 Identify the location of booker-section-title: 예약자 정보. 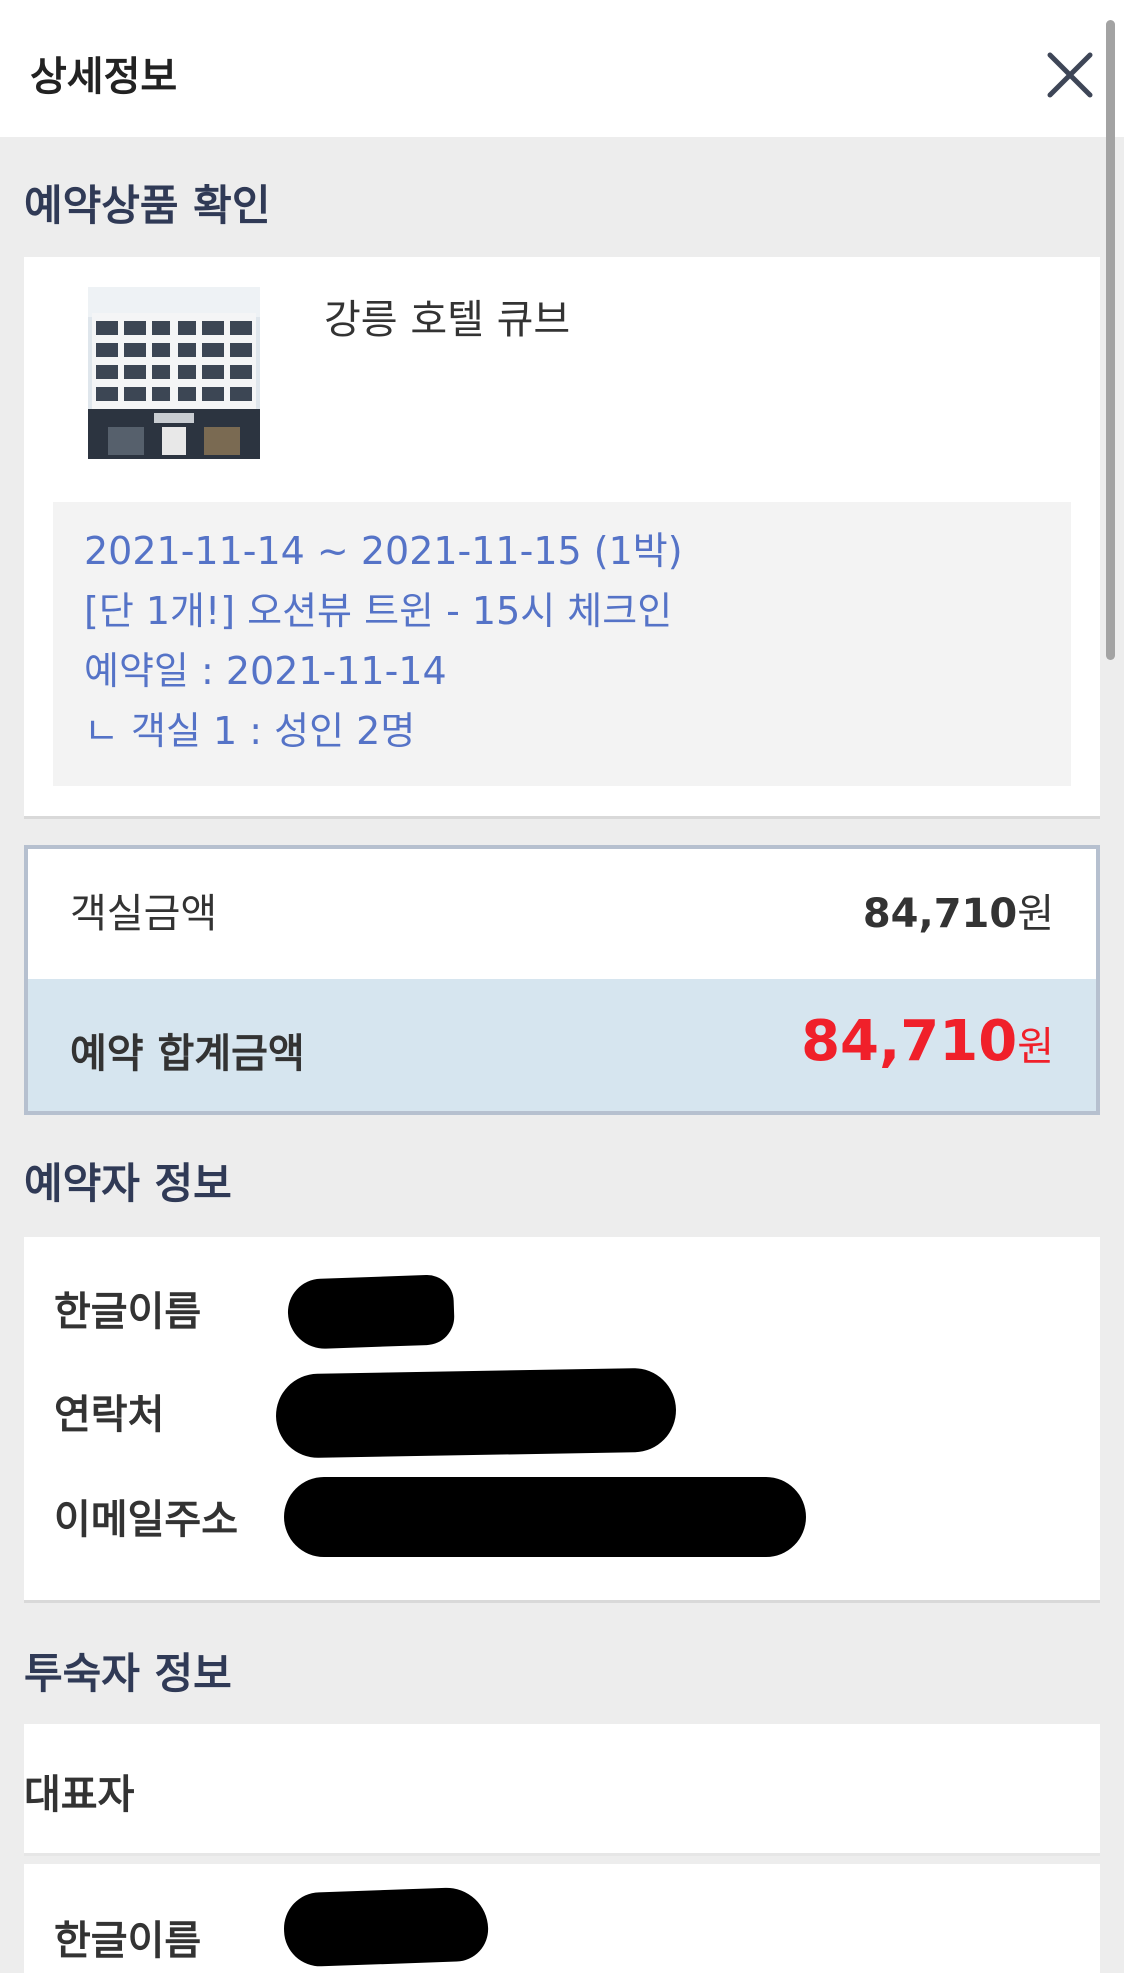
(128, 1183).